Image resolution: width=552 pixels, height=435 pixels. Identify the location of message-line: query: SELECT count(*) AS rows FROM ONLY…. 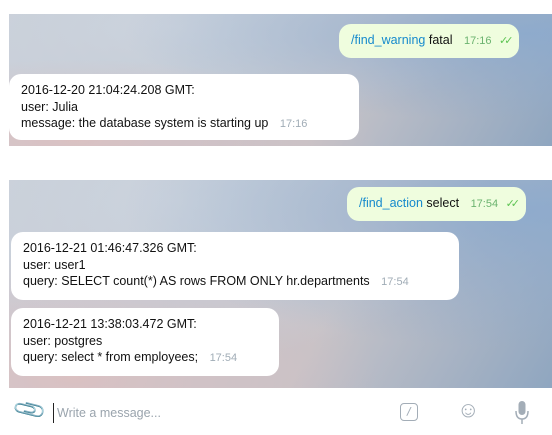
(216, 281).